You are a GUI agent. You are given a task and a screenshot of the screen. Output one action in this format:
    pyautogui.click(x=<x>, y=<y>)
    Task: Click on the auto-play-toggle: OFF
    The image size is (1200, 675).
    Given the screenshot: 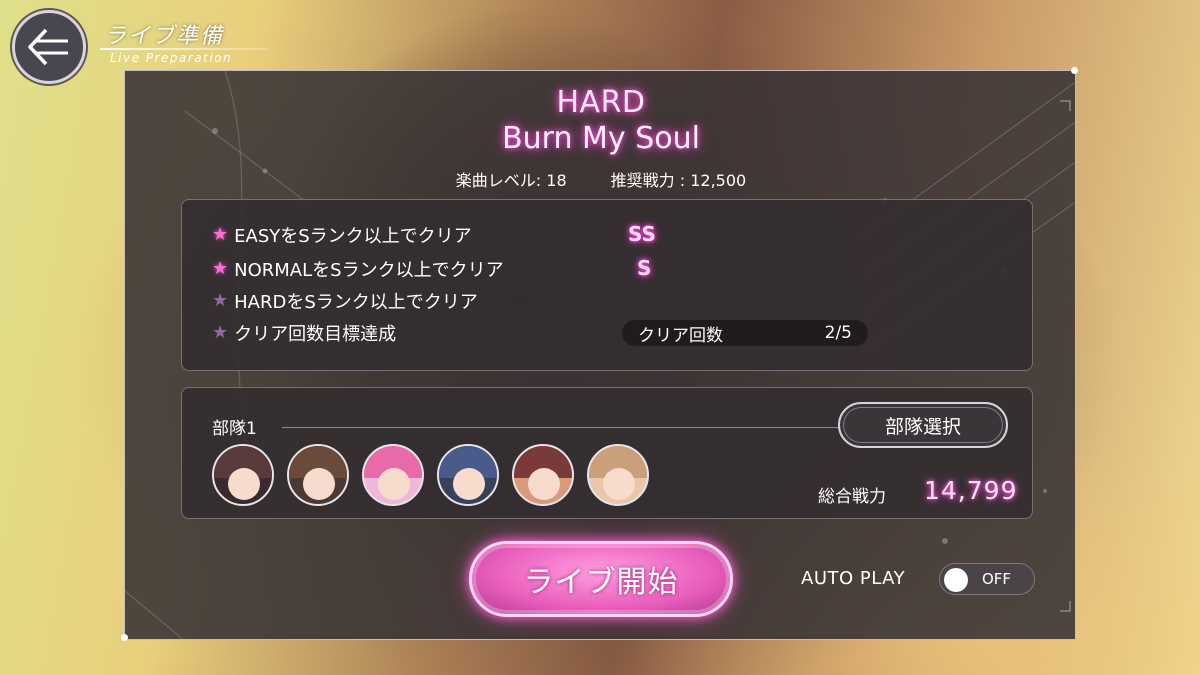 What is the action you would take?
    pyautogui.click(x=987, y=579)
    